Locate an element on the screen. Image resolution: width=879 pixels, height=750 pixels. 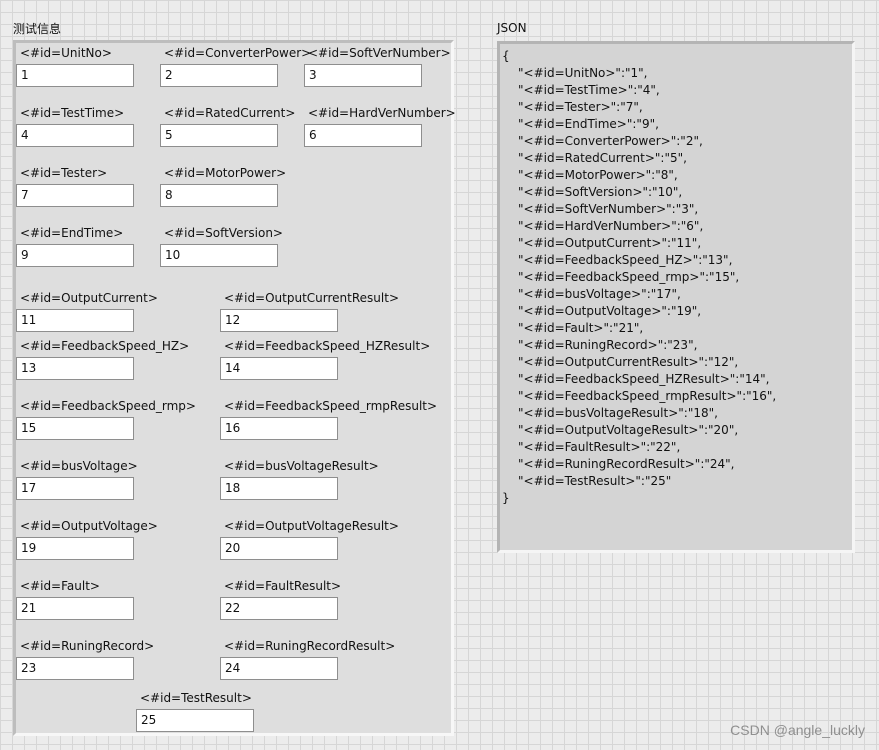
output-voltage-result-input: 20 is located at coordinates (279, 548).